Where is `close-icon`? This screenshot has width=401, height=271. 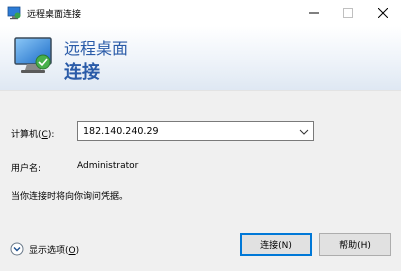 close-icon is located at coordinates (383, 13).